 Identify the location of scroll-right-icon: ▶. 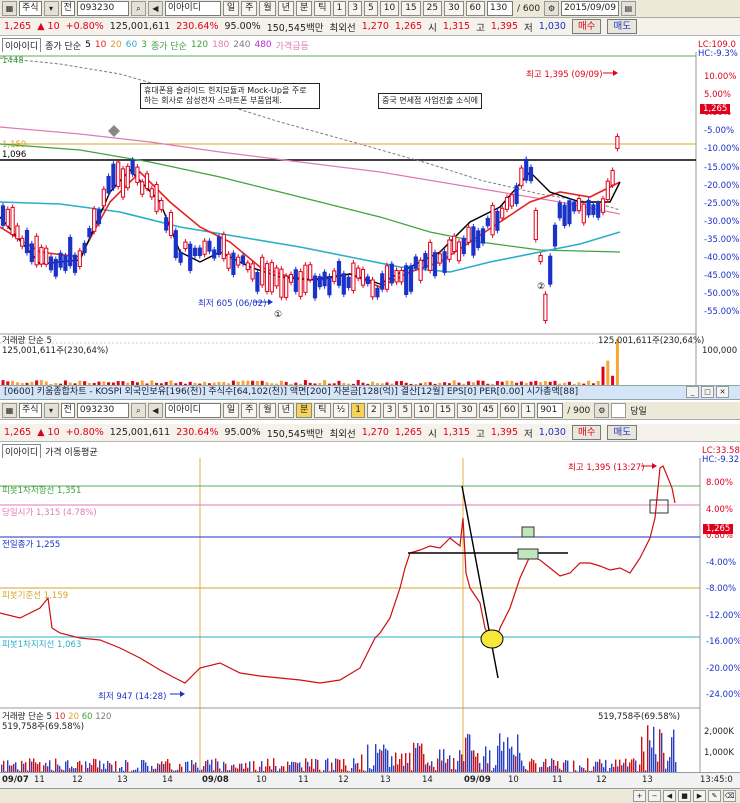
(699, 796).